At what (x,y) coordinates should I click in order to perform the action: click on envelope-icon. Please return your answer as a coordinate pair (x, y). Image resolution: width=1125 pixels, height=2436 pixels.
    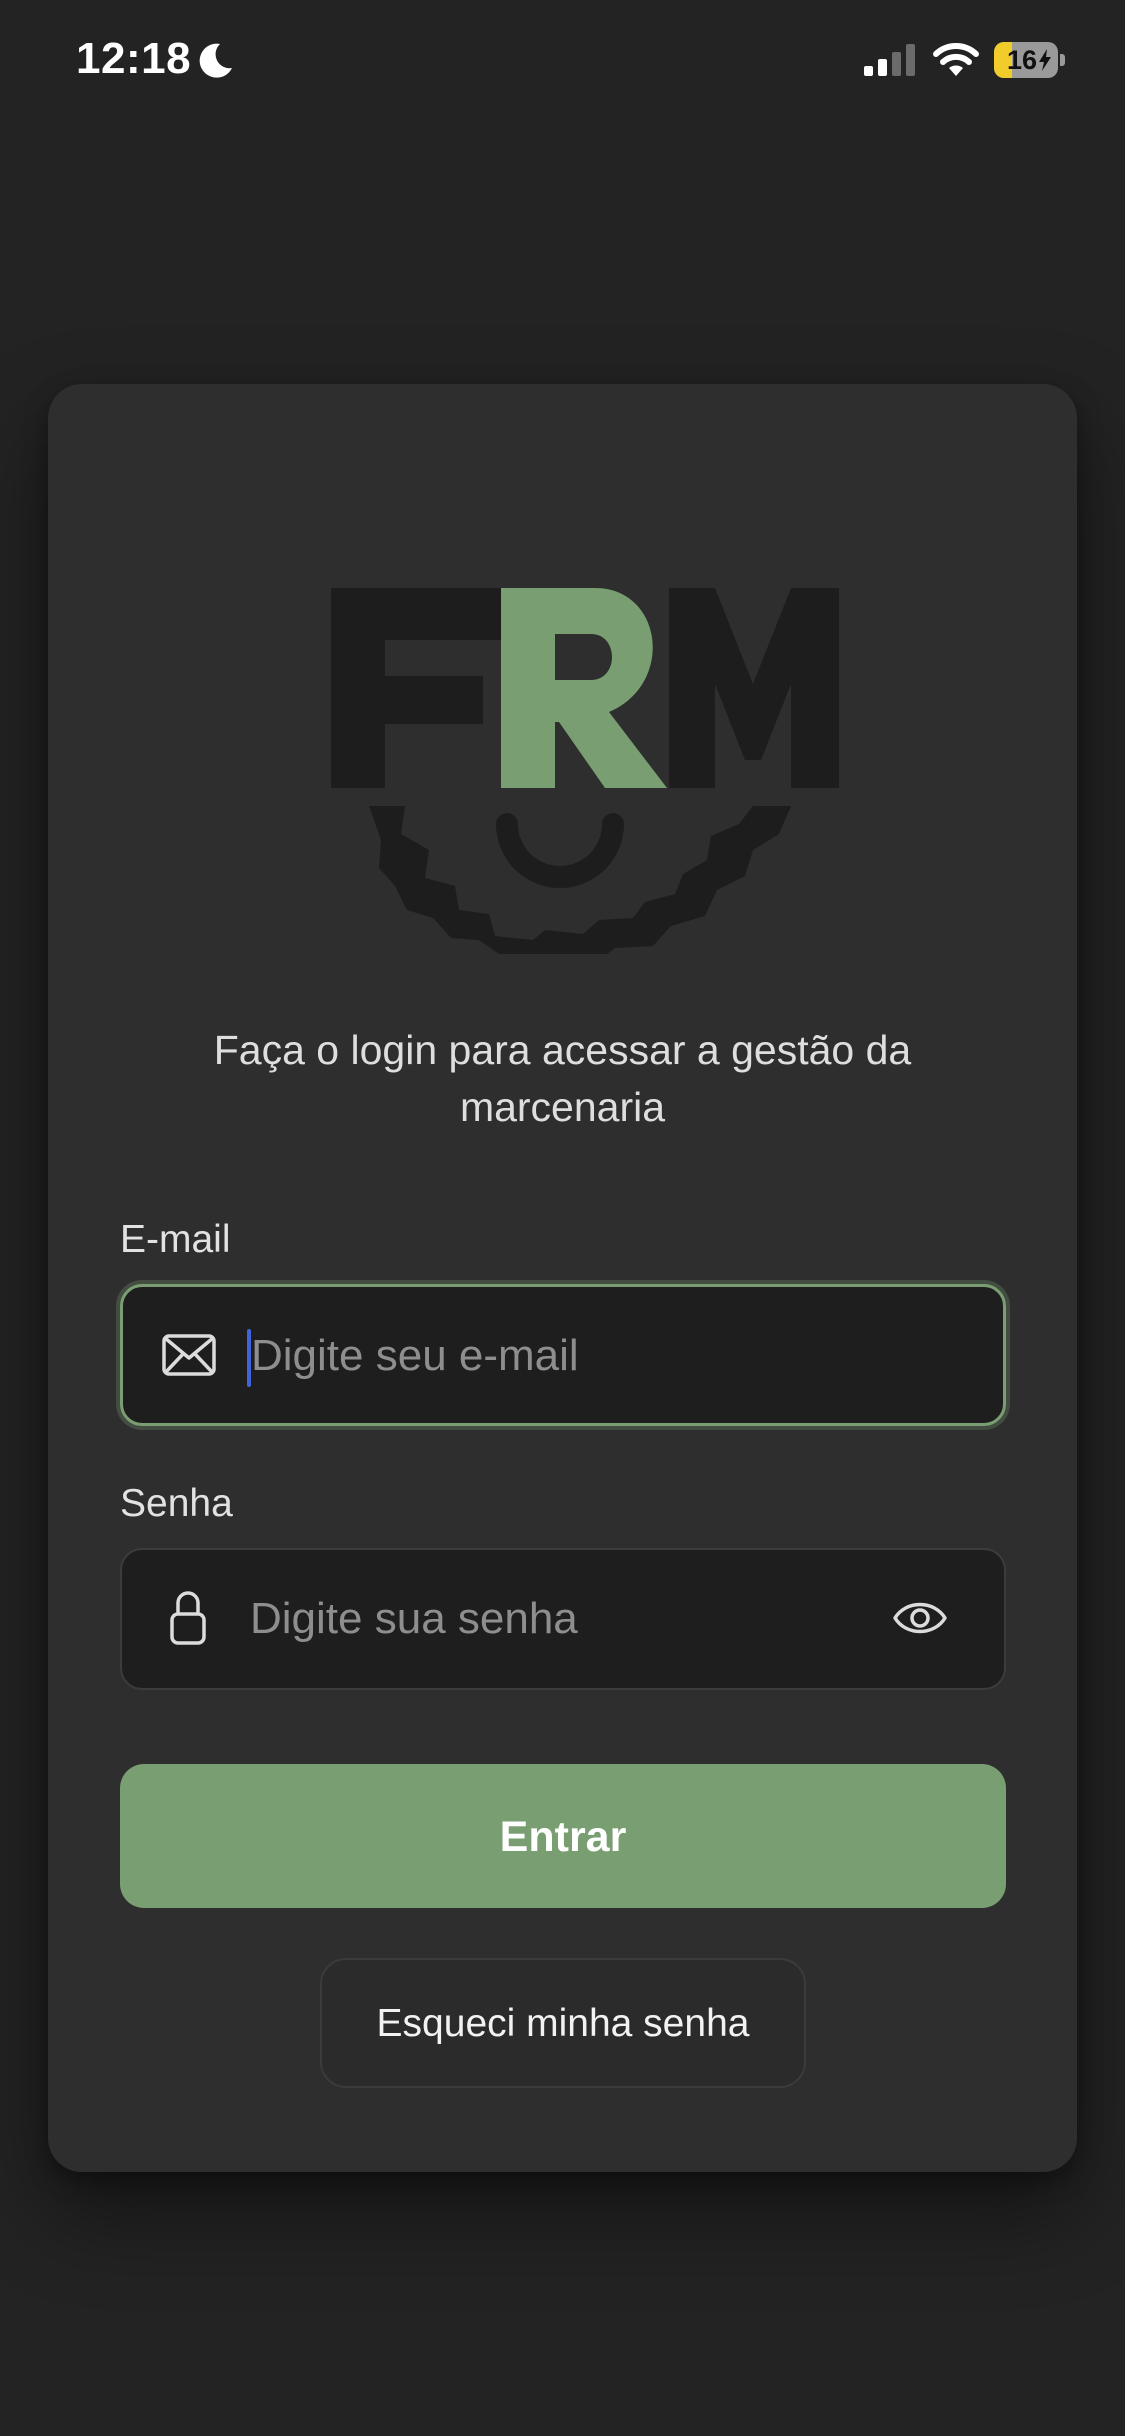
    Looking at the image, I should click on (189, 1355).